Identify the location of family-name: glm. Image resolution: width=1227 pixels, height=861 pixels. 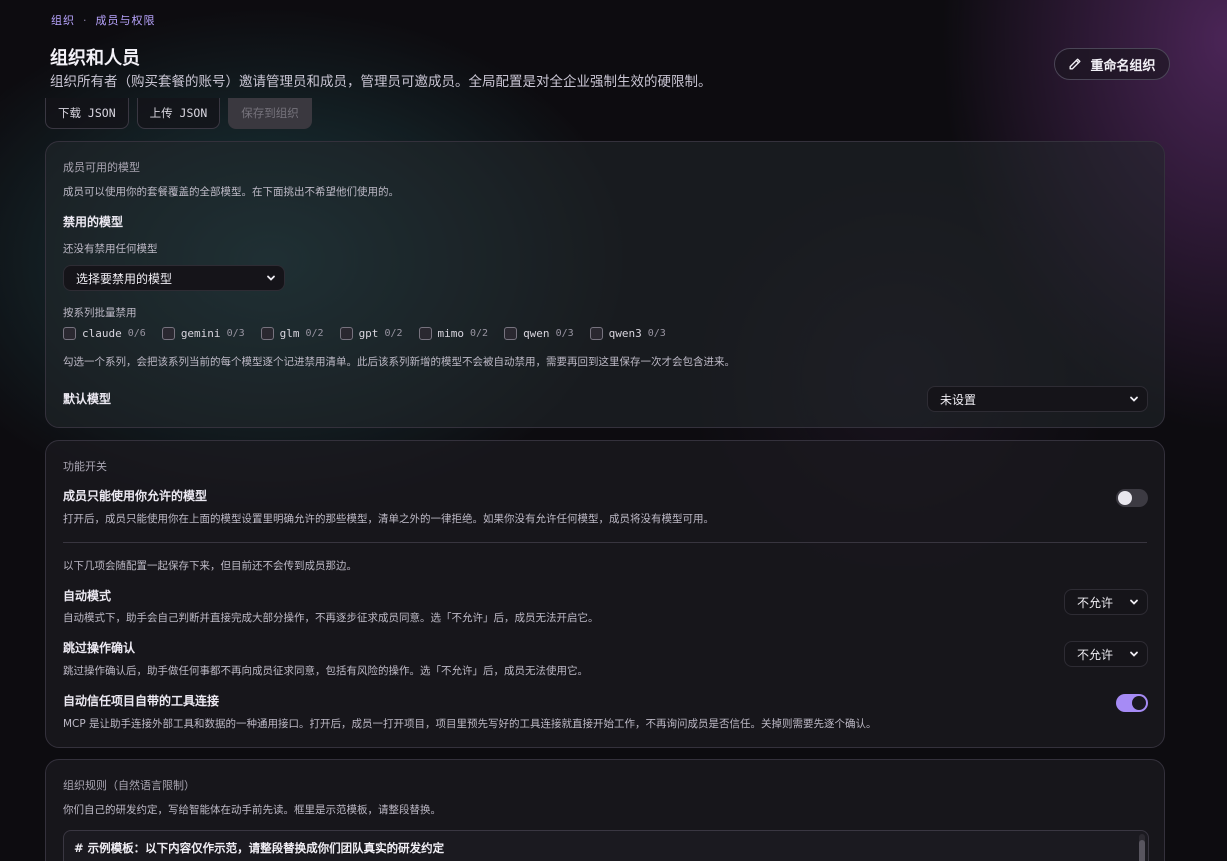
(289, 333).